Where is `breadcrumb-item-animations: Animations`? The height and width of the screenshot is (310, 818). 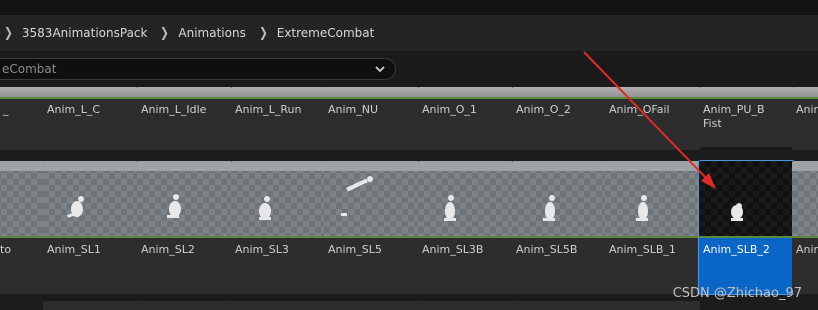
breadcrumb-item-animations: Animations is located at coordinates (211, 33).